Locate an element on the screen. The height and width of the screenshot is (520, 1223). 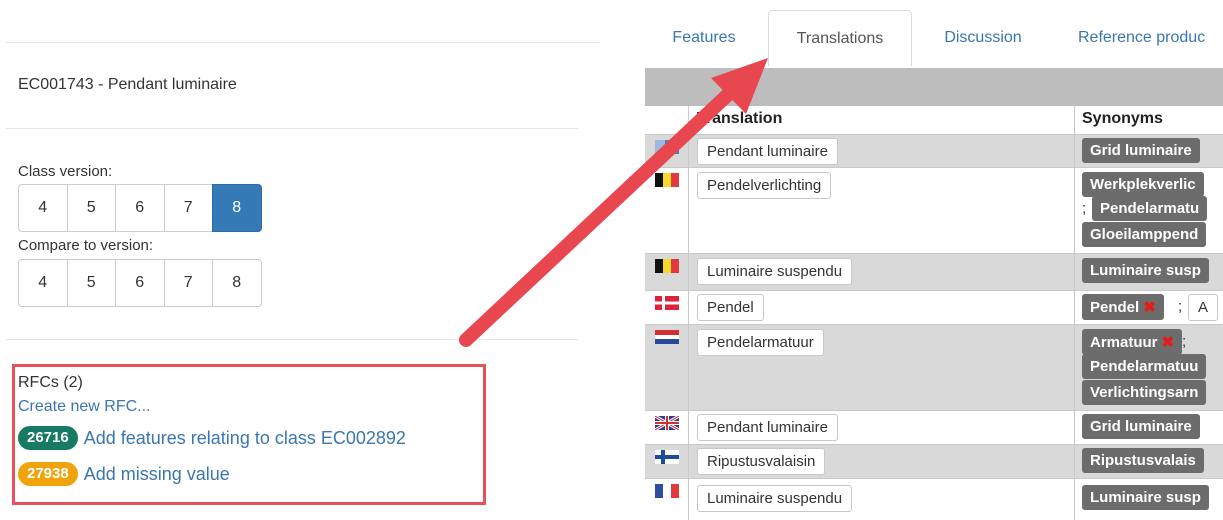
rfc-item: 27938 Add missing value is located at coordinates (124, 474).